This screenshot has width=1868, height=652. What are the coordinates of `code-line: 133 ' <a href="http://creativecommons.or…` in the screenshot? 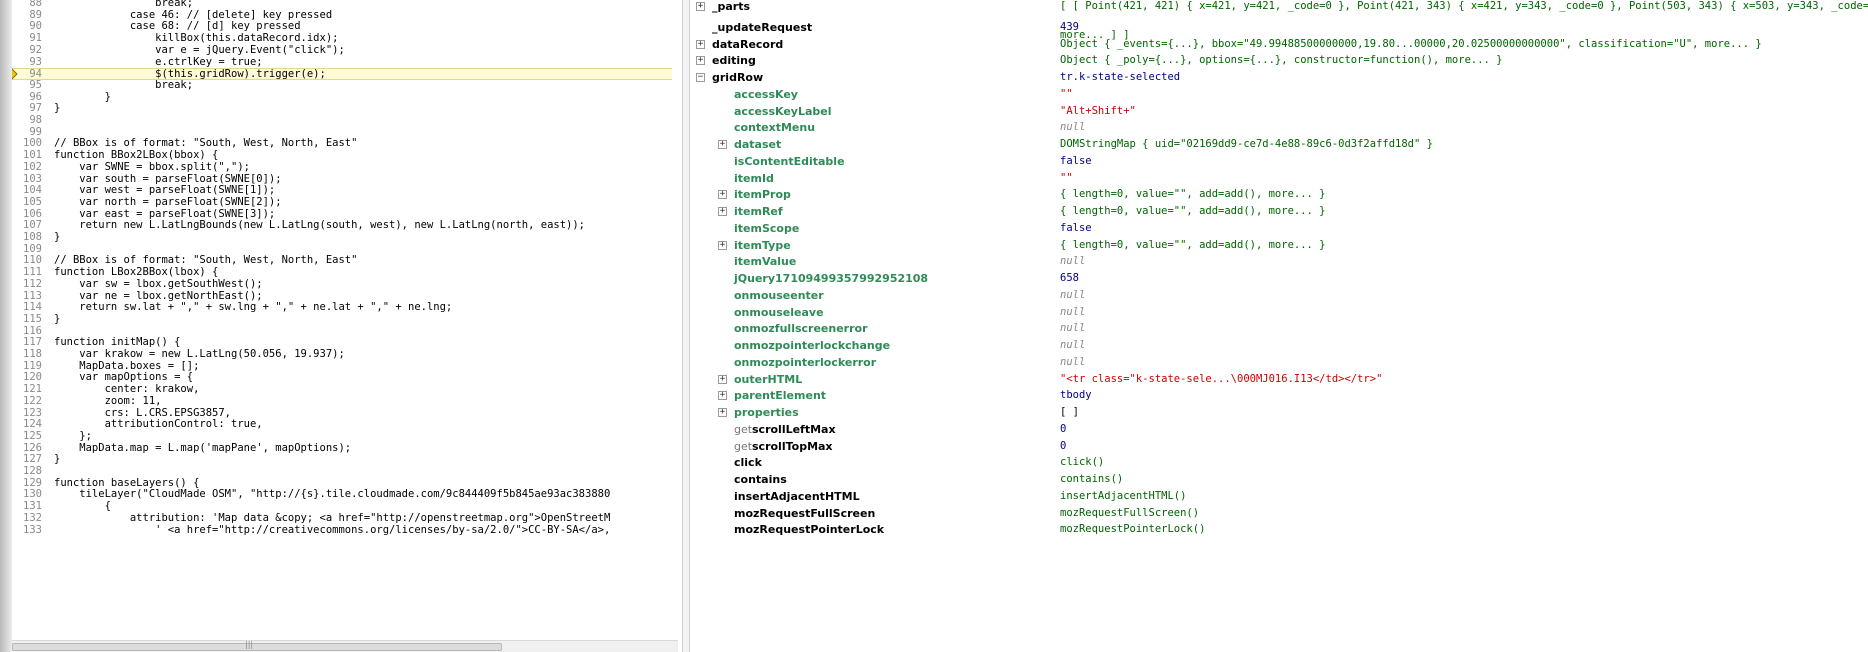 It's located at (342, 530).